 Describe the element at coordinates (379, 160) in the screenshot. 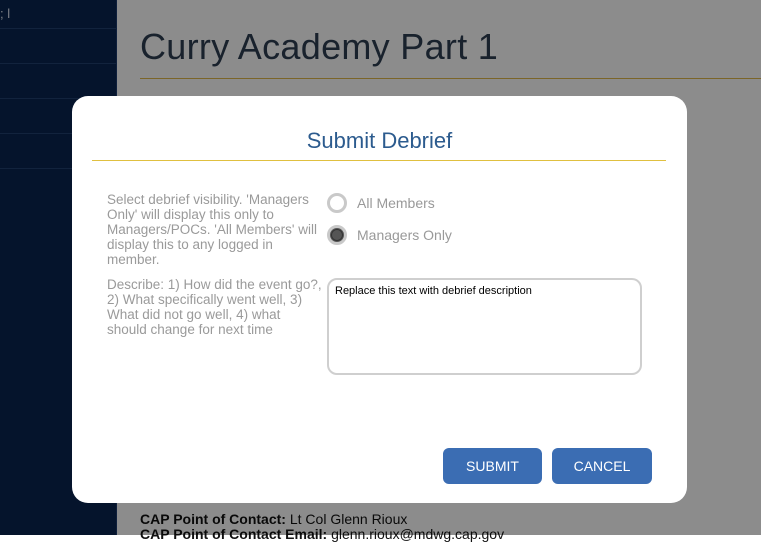

I see `dialog-title-divider` at that location.